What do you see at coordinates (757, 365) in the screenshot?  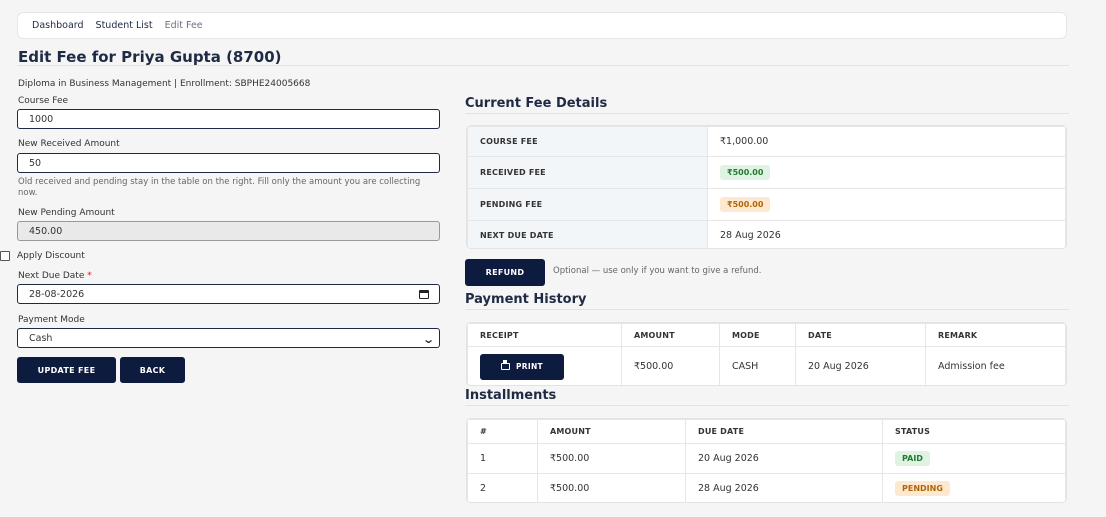 I see `mode-cell: CASH` at bounding box center [757, 365].